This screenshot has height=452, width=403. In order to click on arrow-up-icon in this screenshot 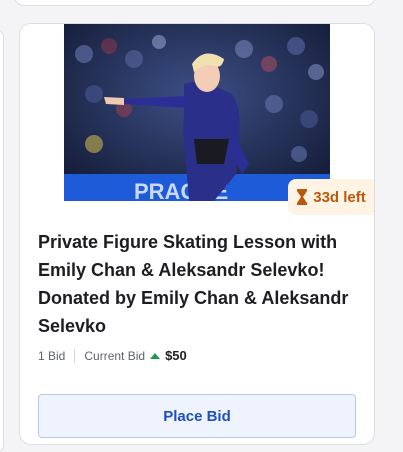, I will do `click(155, 355)`.